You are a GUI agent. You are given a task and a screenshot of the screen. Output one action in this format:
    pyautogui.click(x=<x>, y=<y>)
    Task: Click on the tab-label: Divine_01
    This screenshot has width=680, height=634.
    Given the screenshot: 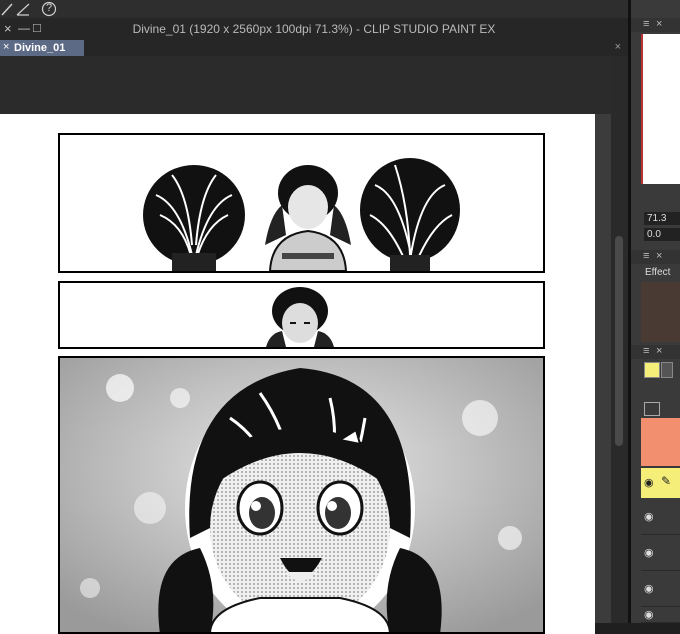 What is the action you would take?
    pyautogui.click(x=40, y=48)
    